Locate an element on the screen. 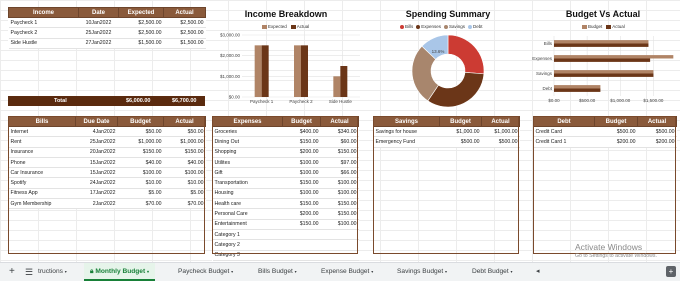 This screenshot has height=281, width=680. tab-label: Expense Budget is located at coordinates (345, 271).